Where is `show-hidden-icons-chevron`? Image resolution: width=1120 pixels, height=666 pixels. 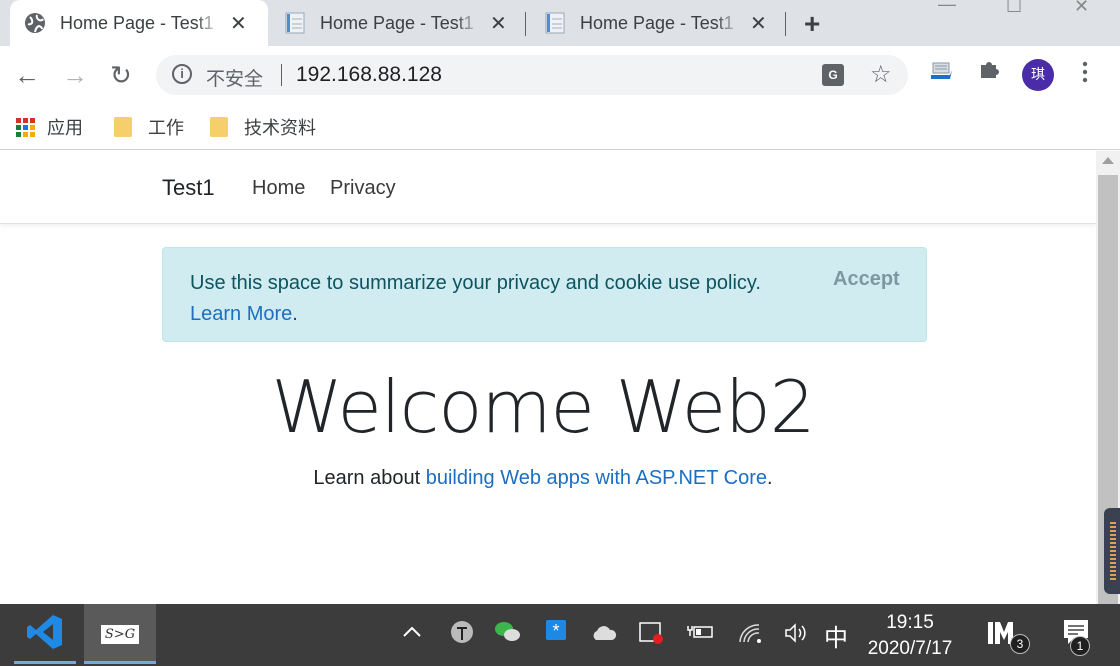
show-hidden-icons-chevron is located at coordinates (412, 631).